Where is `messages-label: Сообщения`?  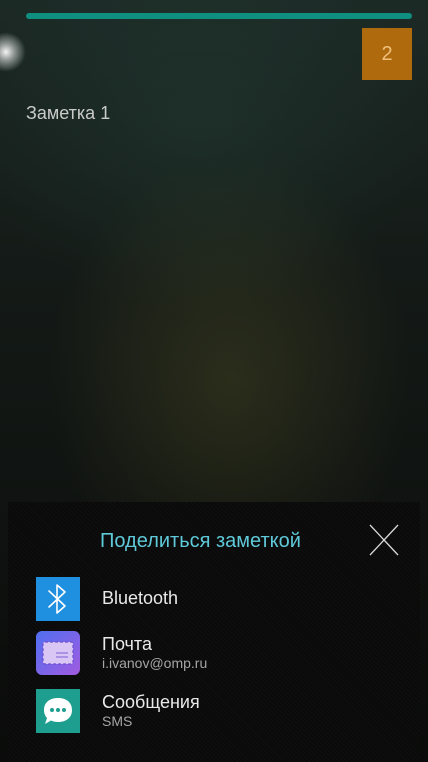
messages-label: Сообщения is located at coordinates (151, 702).